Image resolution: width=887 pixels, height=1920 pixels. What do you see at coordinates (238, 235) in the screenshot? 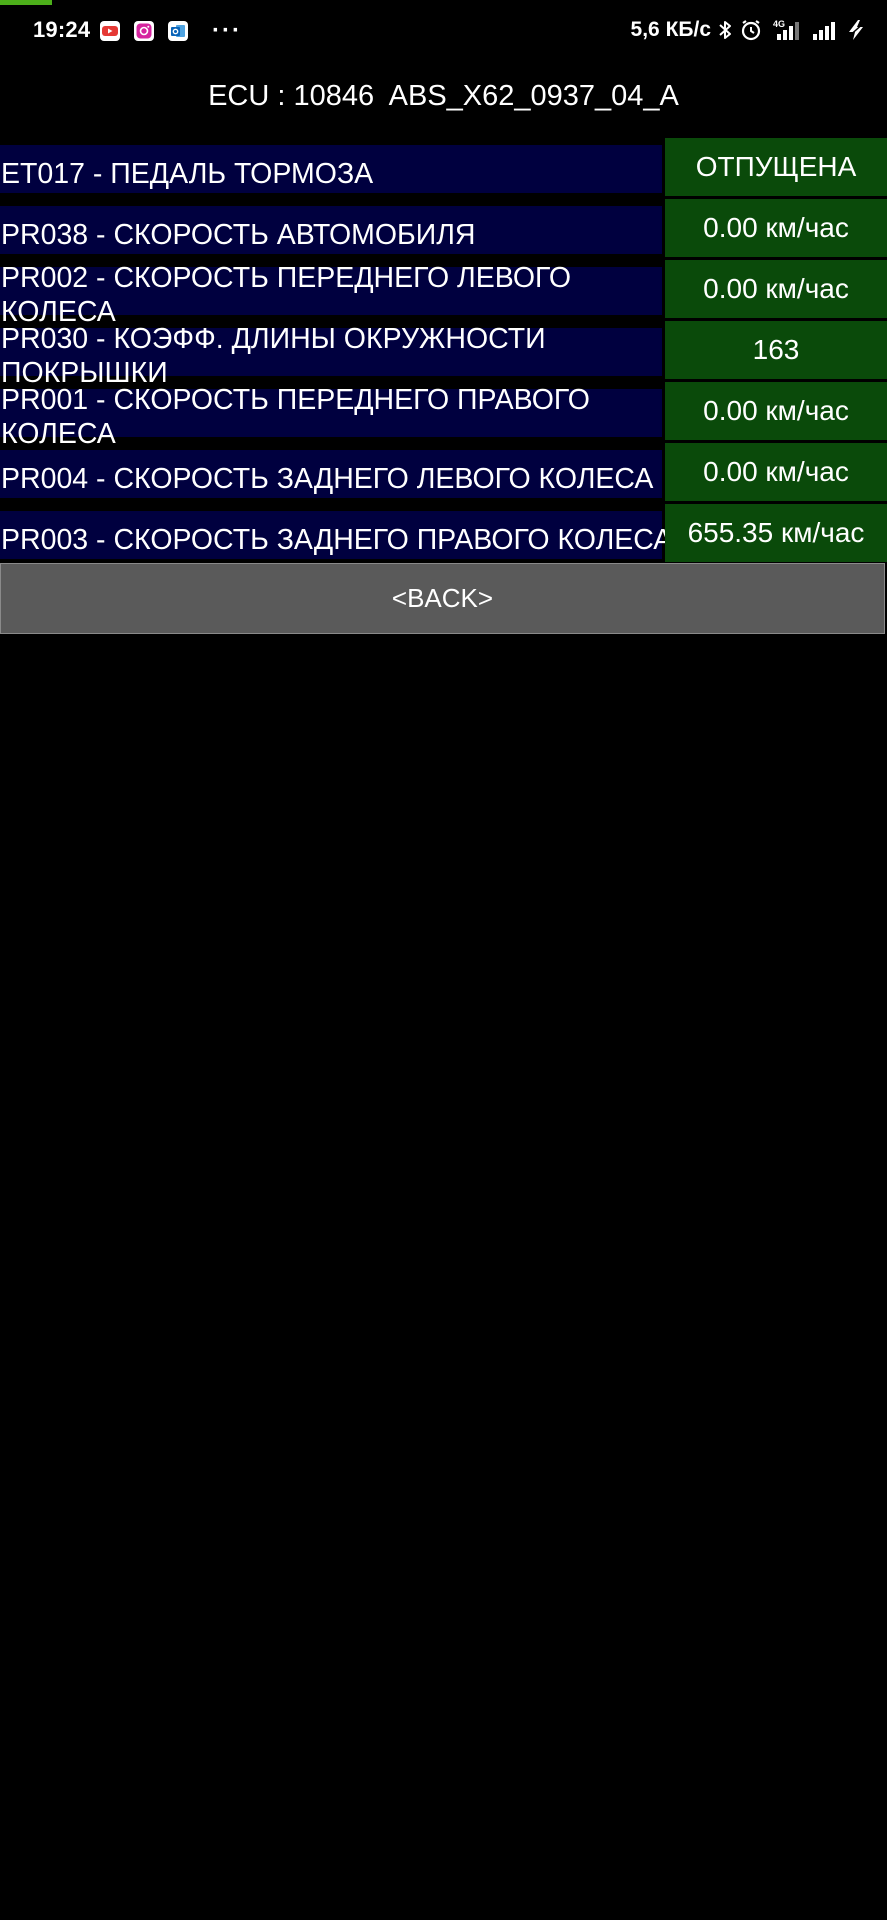
I see `param-name: PR038 - СКОРОСТЬ АВТОМОБИЛЯ` at bounding box center [238, 235].